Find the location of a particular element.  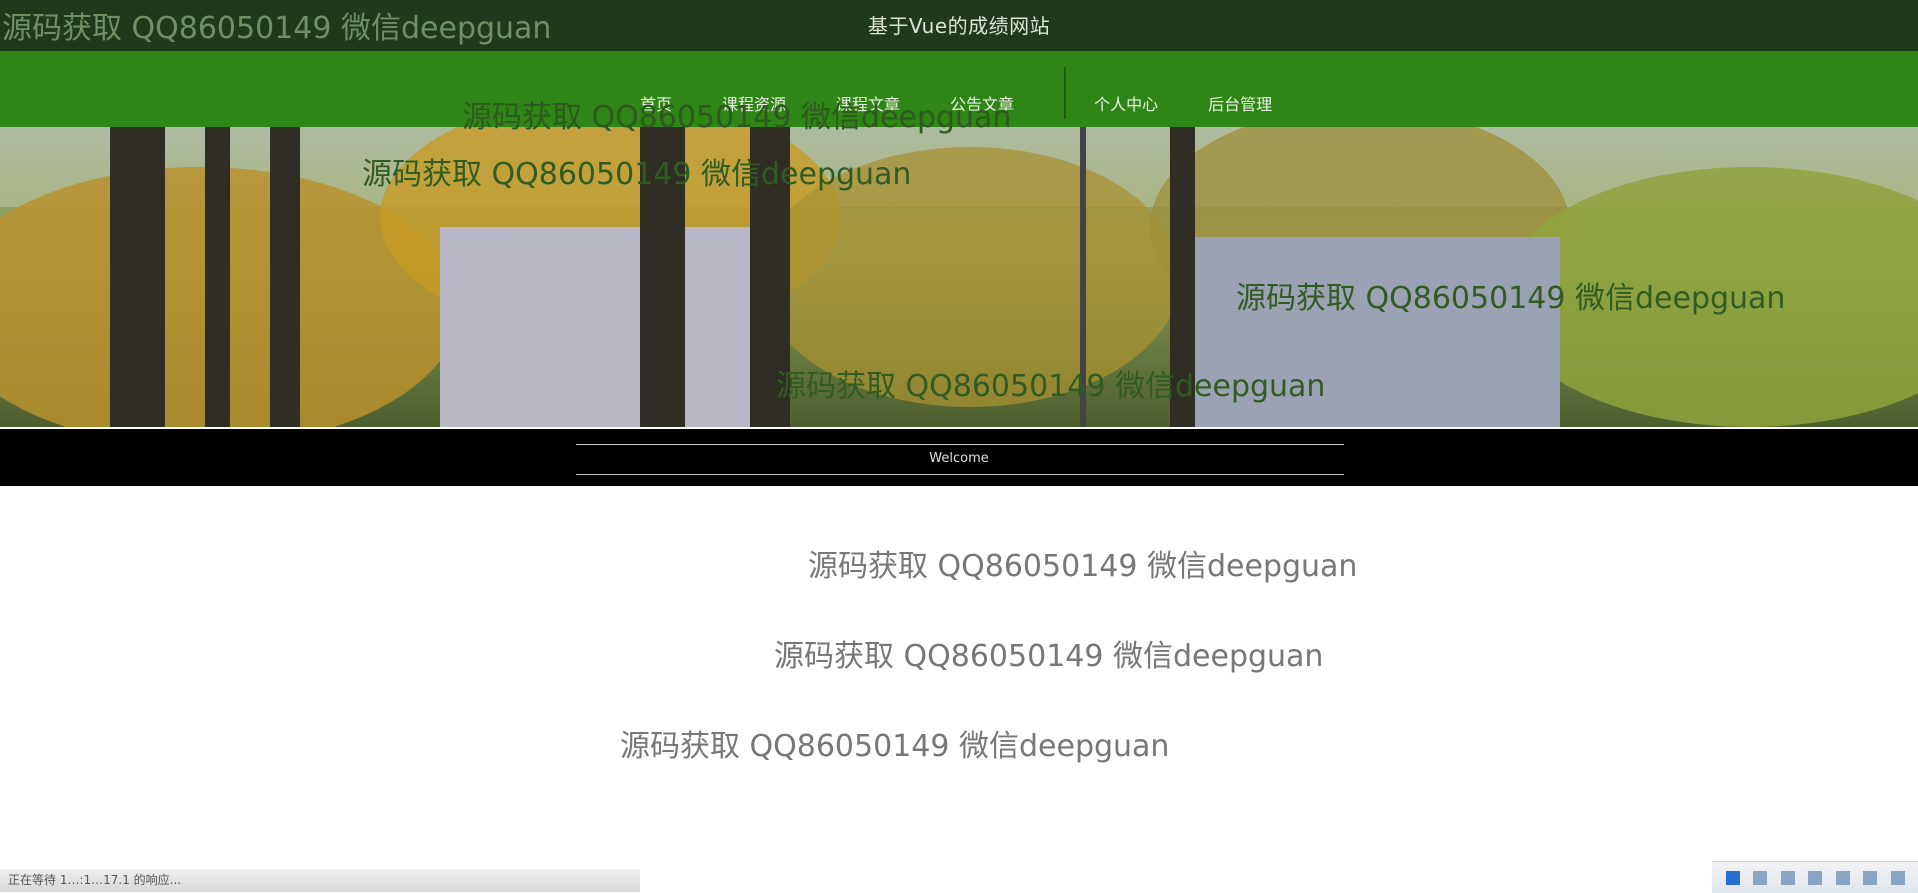

nav-item-admin: 后台管理 is located at coordinates (1240, 103).